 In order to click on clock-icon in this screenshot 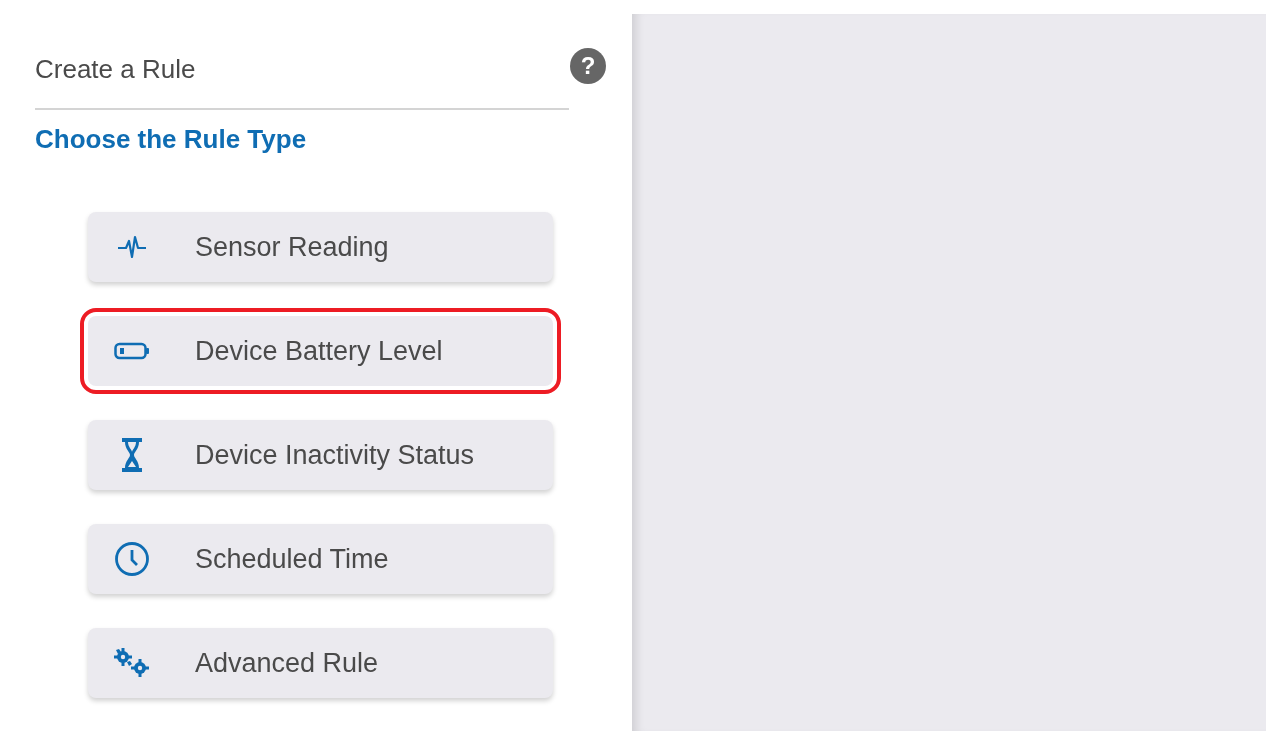, I will do `click(132, 559)`.